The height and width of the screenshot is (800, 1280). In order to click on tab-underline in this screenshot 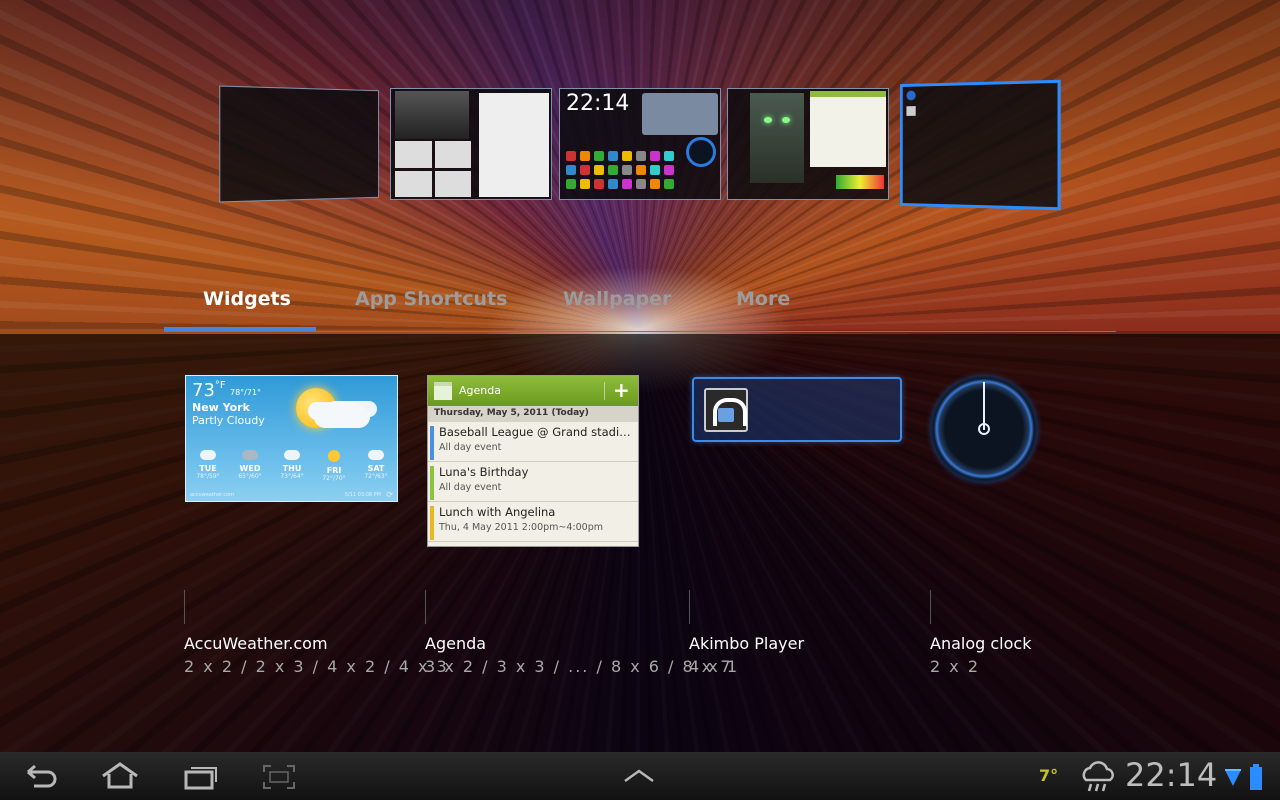, I will do `click(640, 331)`.